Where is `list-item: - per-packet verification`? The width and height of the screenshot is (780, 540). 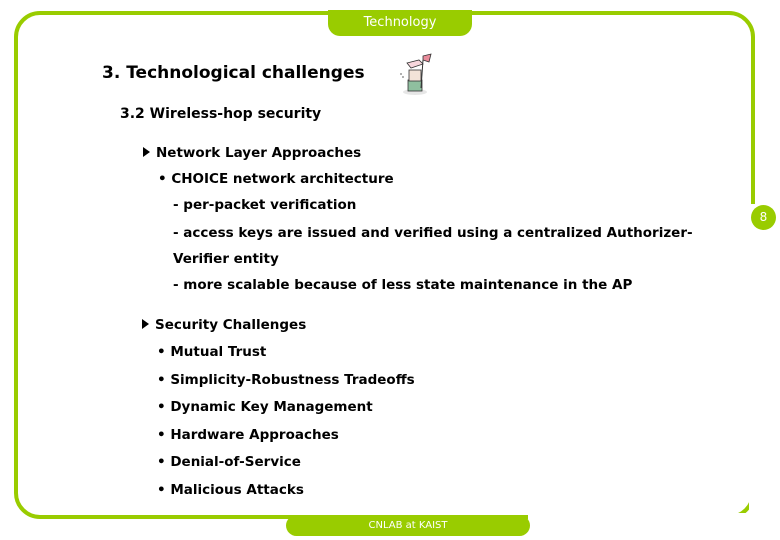
list-item: - per-packet verification is located at coordinates (265, 205).